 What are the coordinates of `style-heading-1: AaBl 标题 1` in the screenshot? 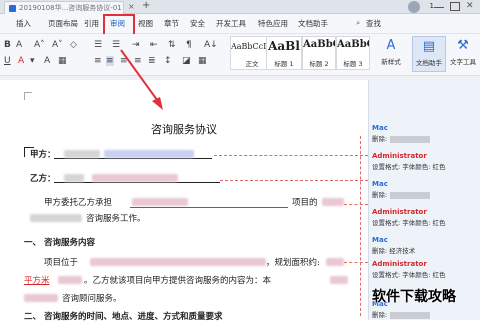 It's located at (284, 53).